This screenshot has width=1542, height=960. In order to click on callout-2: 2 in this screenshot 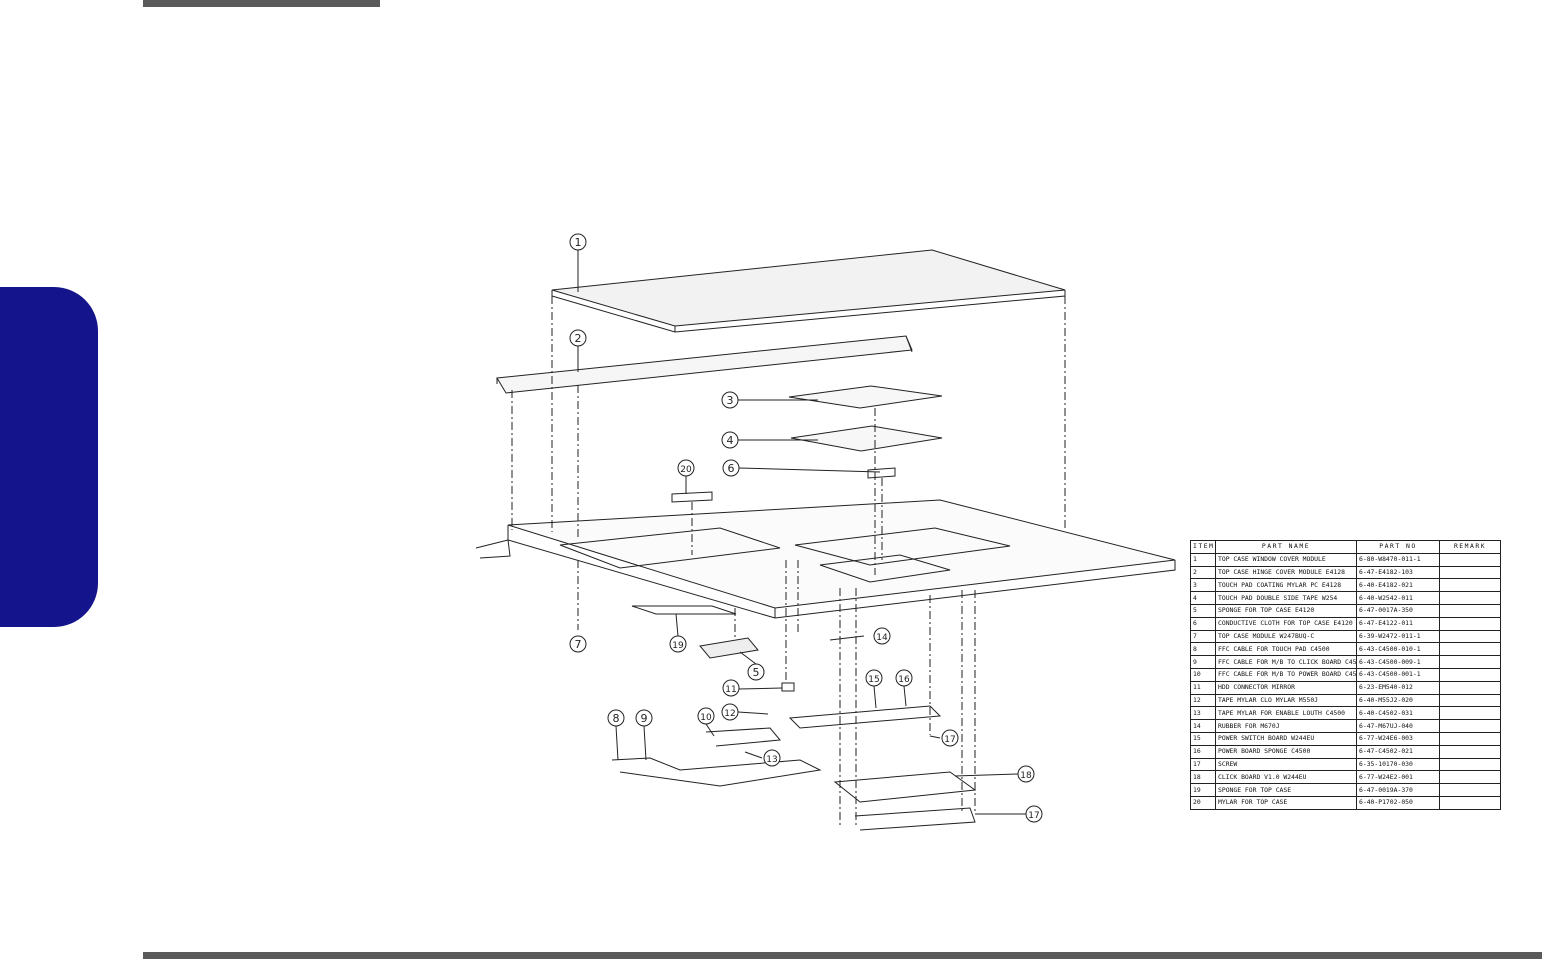, I will do `click(578, 338)`.